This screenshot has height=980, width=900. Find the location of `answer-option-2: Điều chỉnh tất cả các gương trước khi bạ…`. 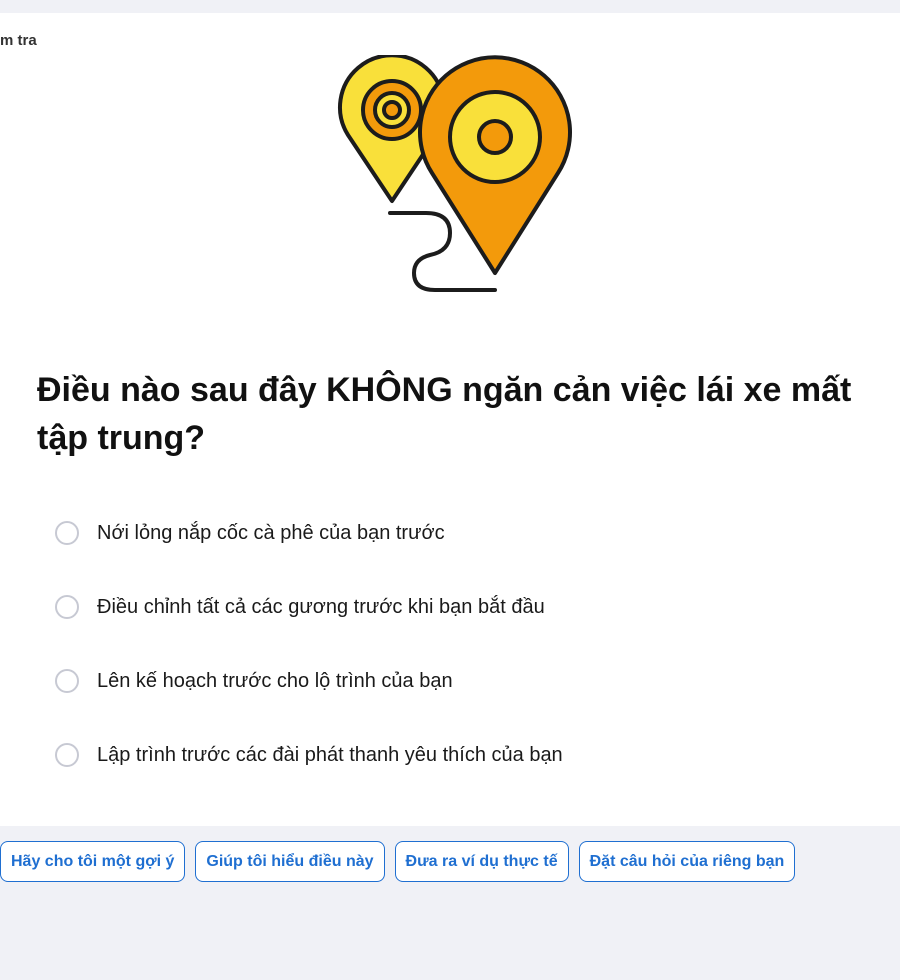

answer-option-2: Điều chỉnh tất cả các gương trước khi bạ… is located at coordinates (455, 607).